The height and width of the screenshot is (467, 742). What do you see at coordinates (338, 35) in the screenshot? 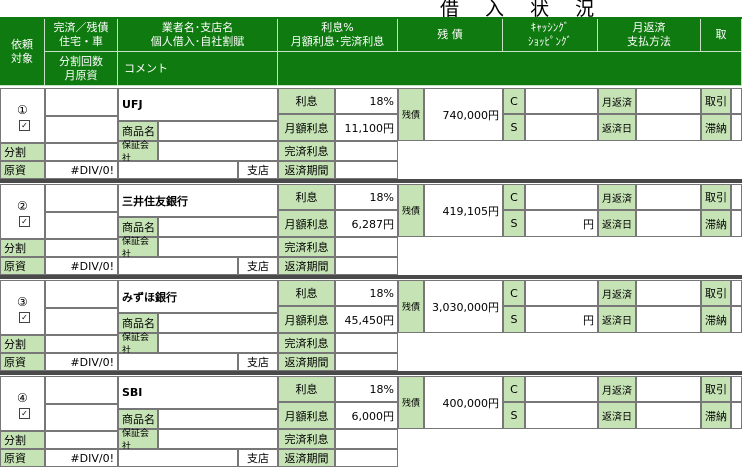
I see `header-interest: 利息% 月額利息･完済利息` at bounding box center [338, 35].